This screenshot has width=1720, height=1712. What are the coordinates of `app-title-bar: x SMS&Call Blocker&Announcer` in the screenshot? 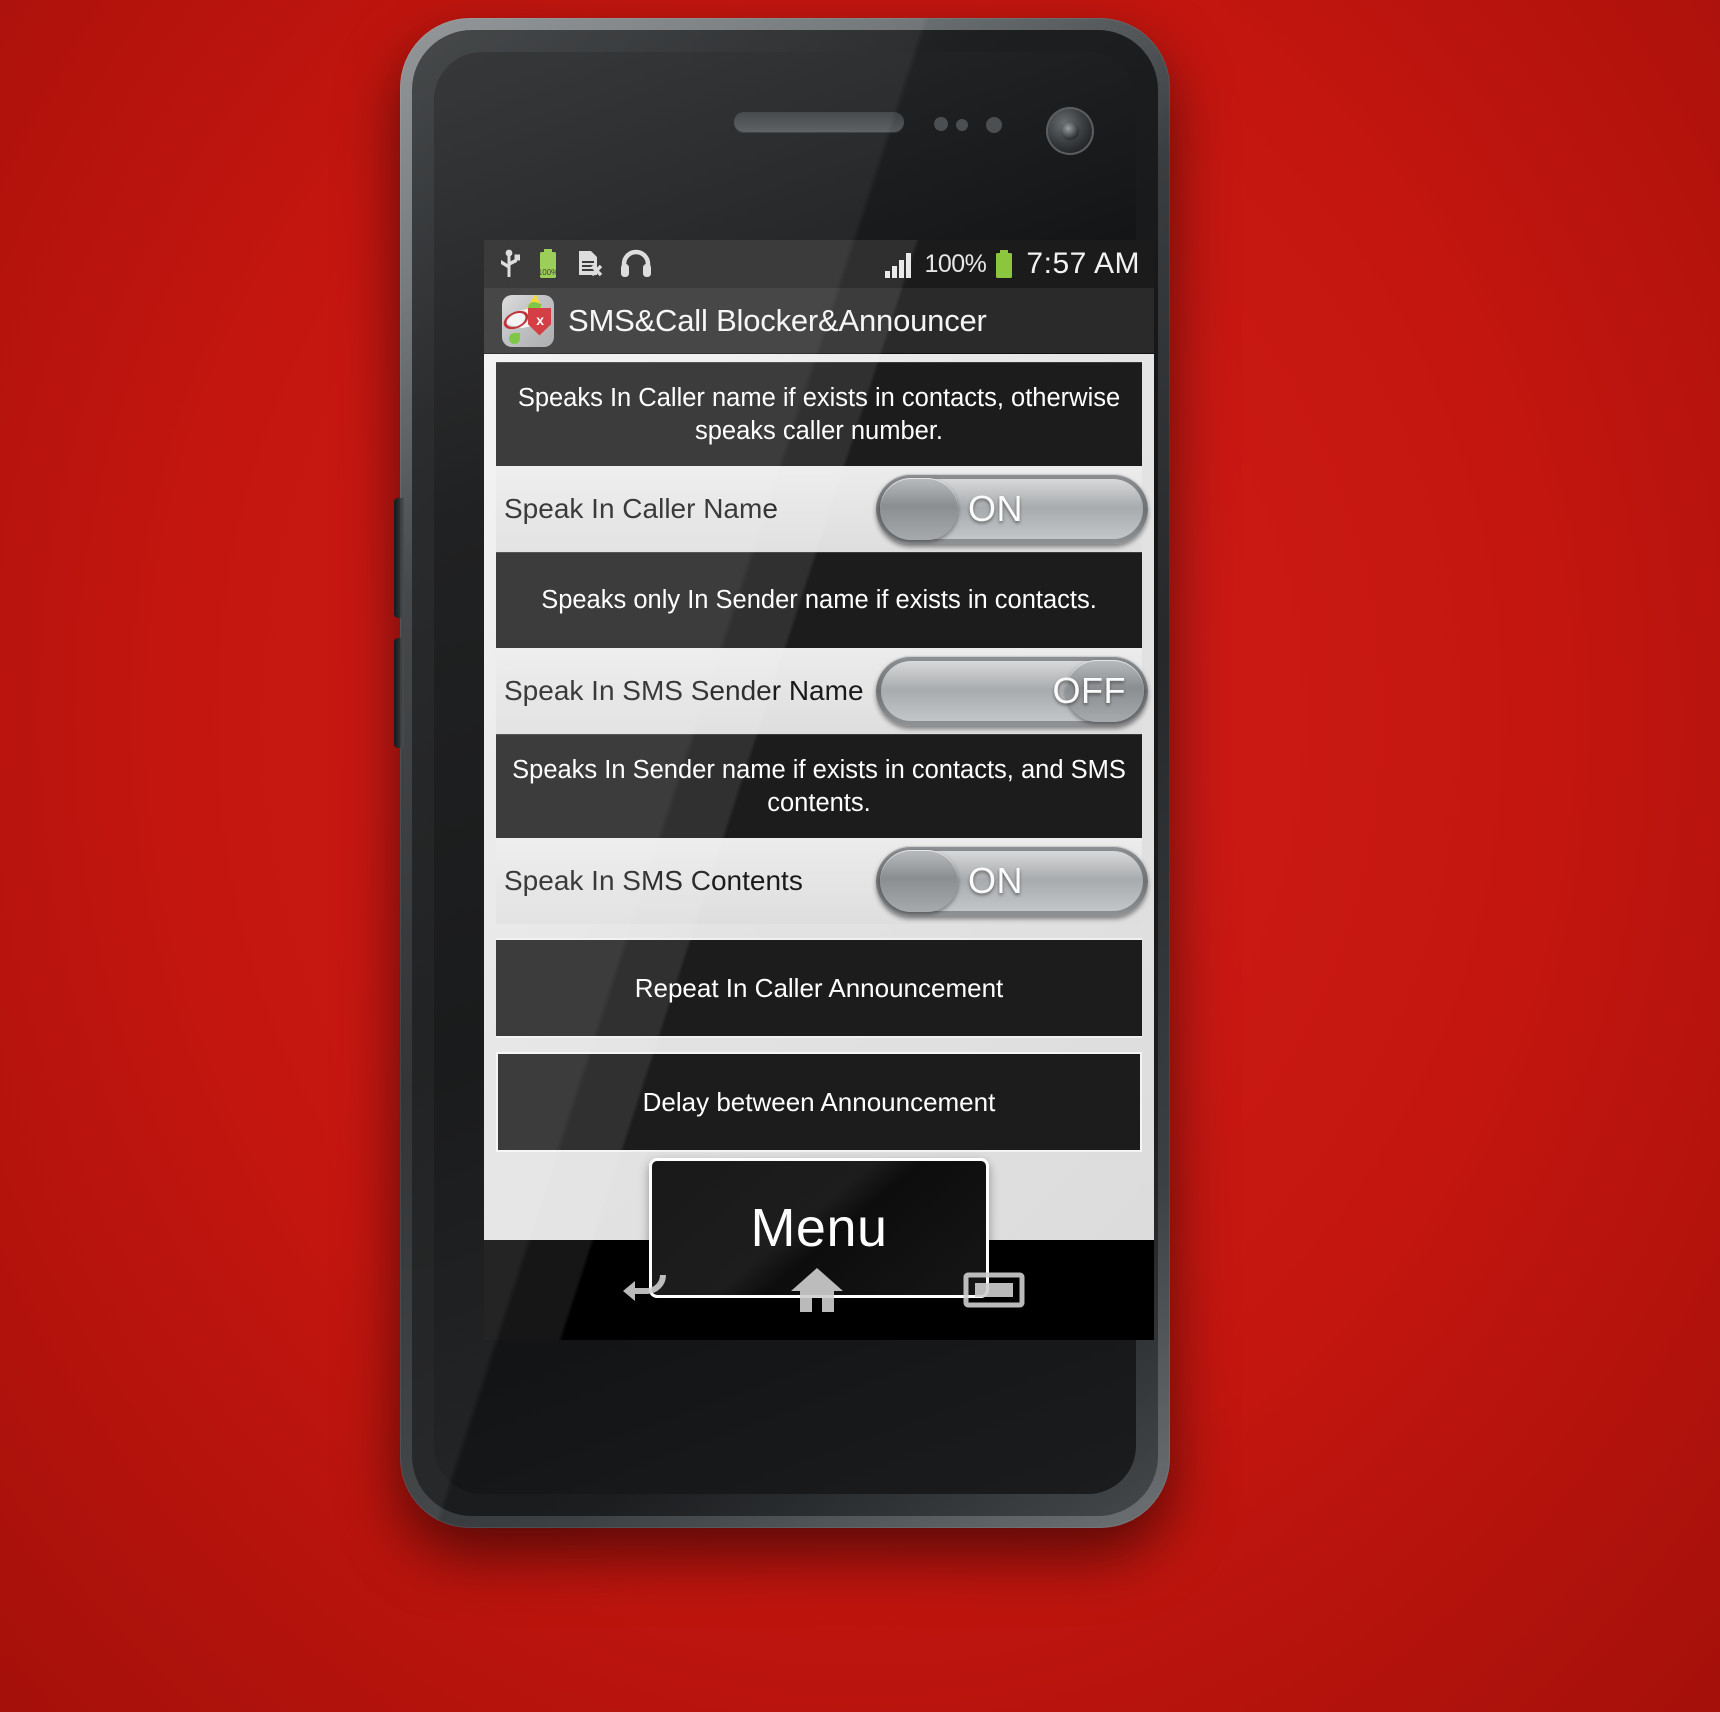 It's located at (819, 321).